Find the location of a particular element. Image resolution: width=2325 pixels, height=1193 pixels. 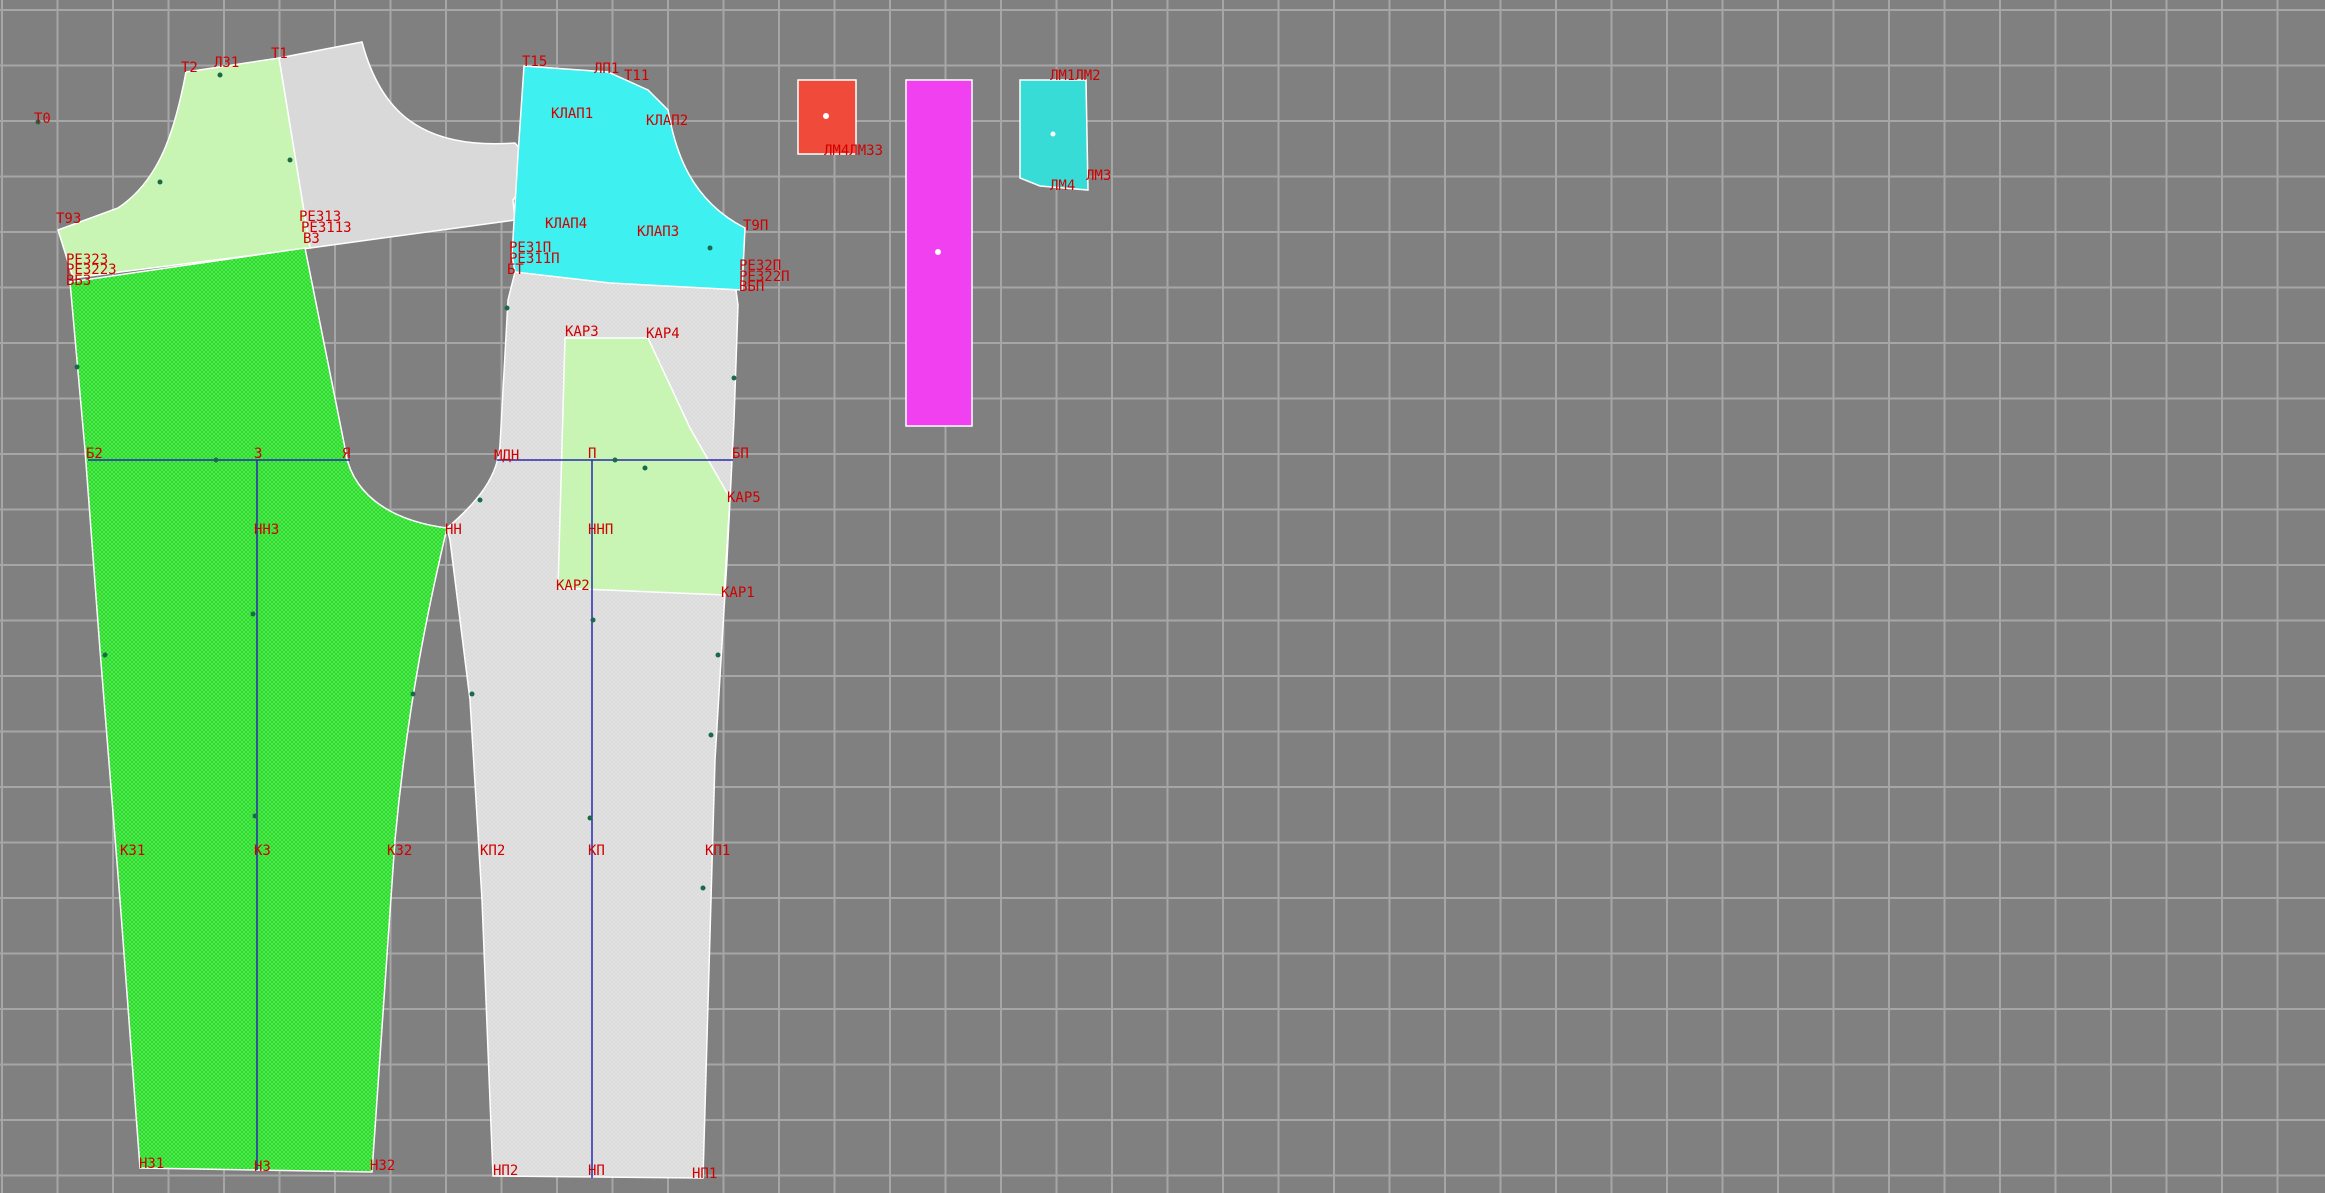

label-nn3: НН3 is located at coordinates (266, 530).